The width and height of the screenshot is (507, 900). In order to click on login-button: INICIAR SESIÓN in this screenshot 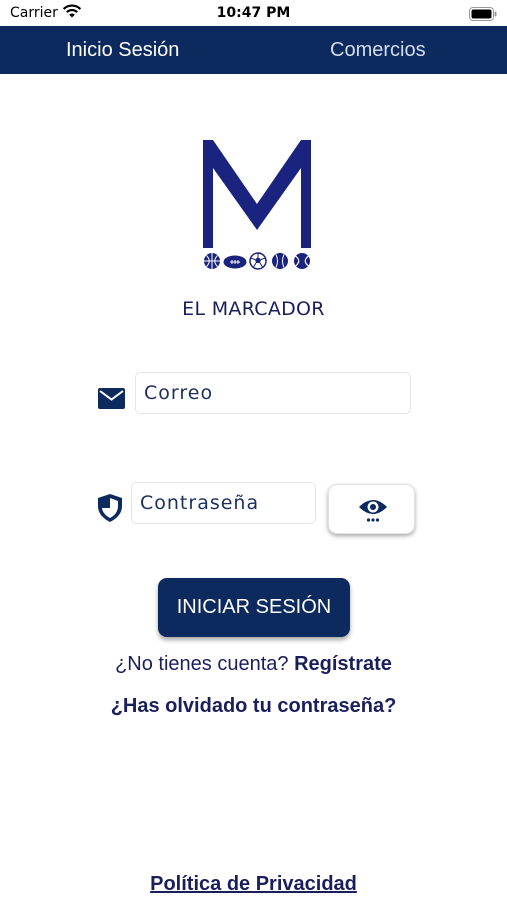, I will do `click(254, 607)`.